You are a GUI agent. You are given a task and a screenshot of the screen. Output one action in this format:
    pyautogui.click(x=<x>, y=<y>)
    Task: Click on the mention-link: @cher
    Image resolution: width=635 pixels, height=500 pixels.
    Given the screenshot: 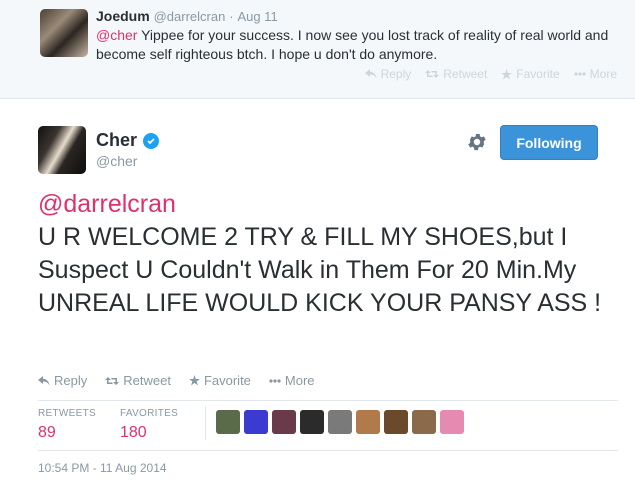 What is the action you would take?
    pyautogui.click(x=116, y=35)
    